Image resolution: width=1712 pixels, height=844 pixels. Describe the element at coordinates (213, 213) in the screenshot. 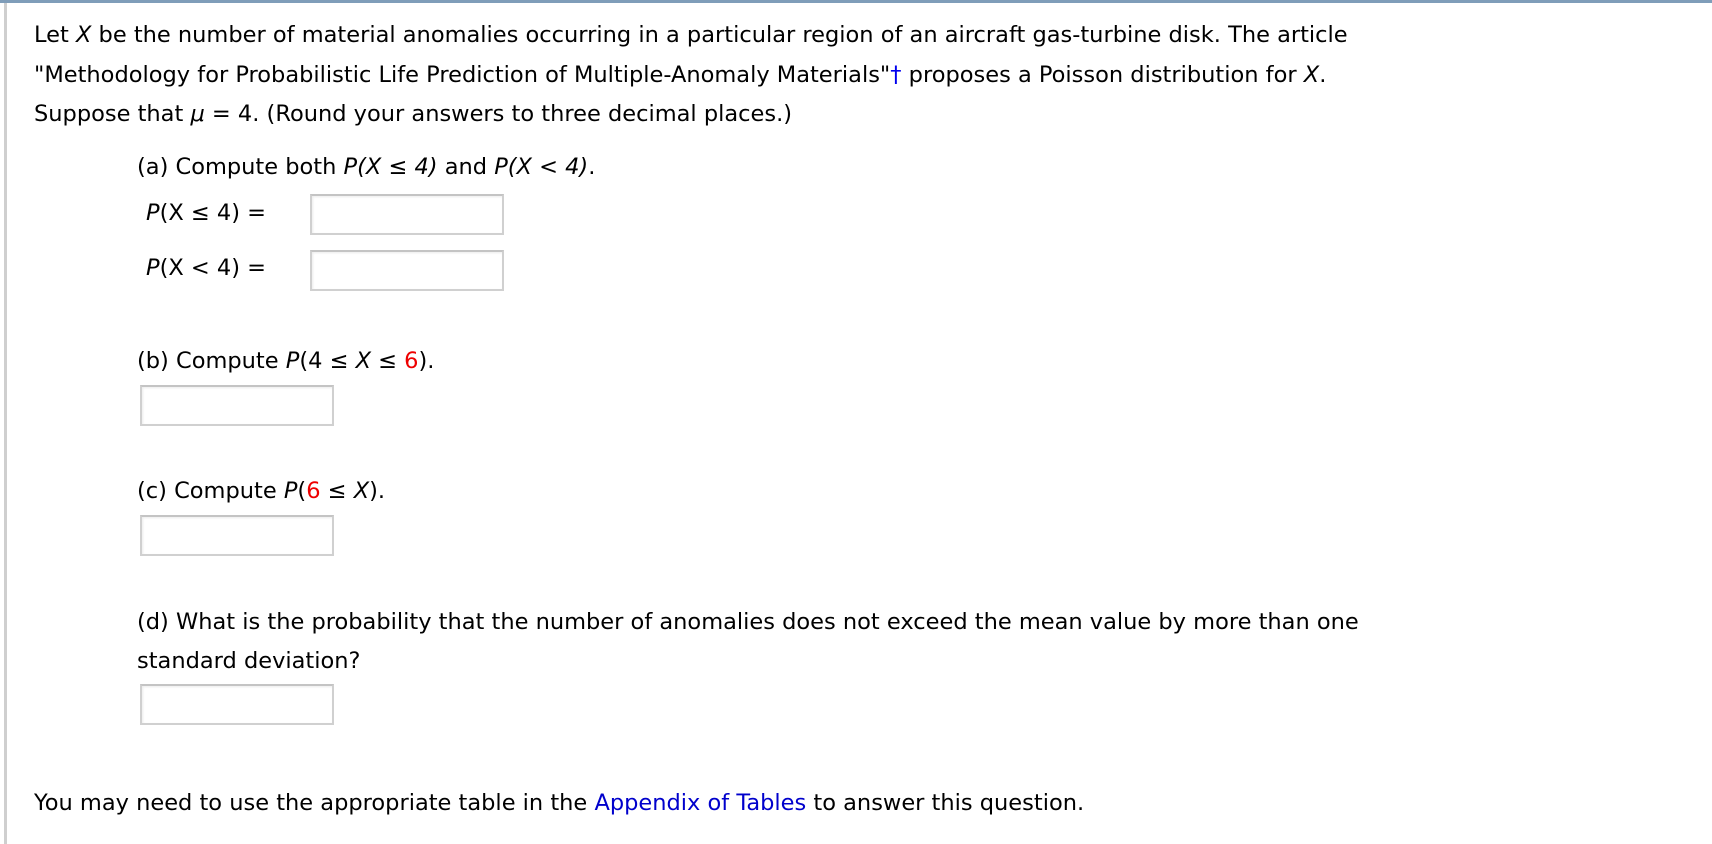

I see `expr-text: (X ≤ 4) =` at that location.